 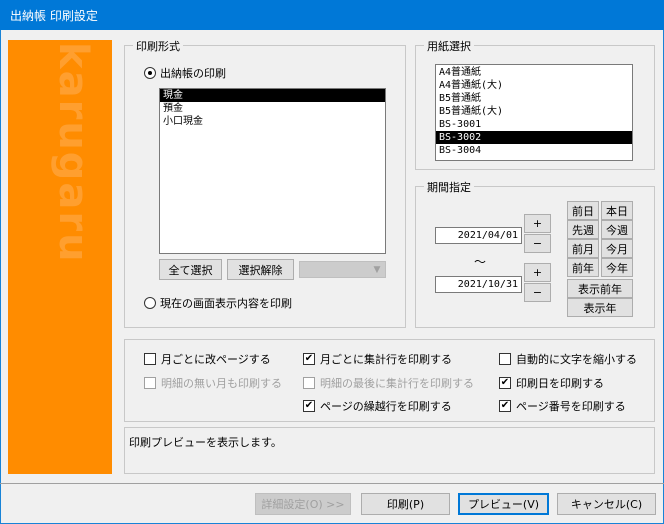 I want to click on print-format-legend: 印刷形式, so click(x=158, y=46).